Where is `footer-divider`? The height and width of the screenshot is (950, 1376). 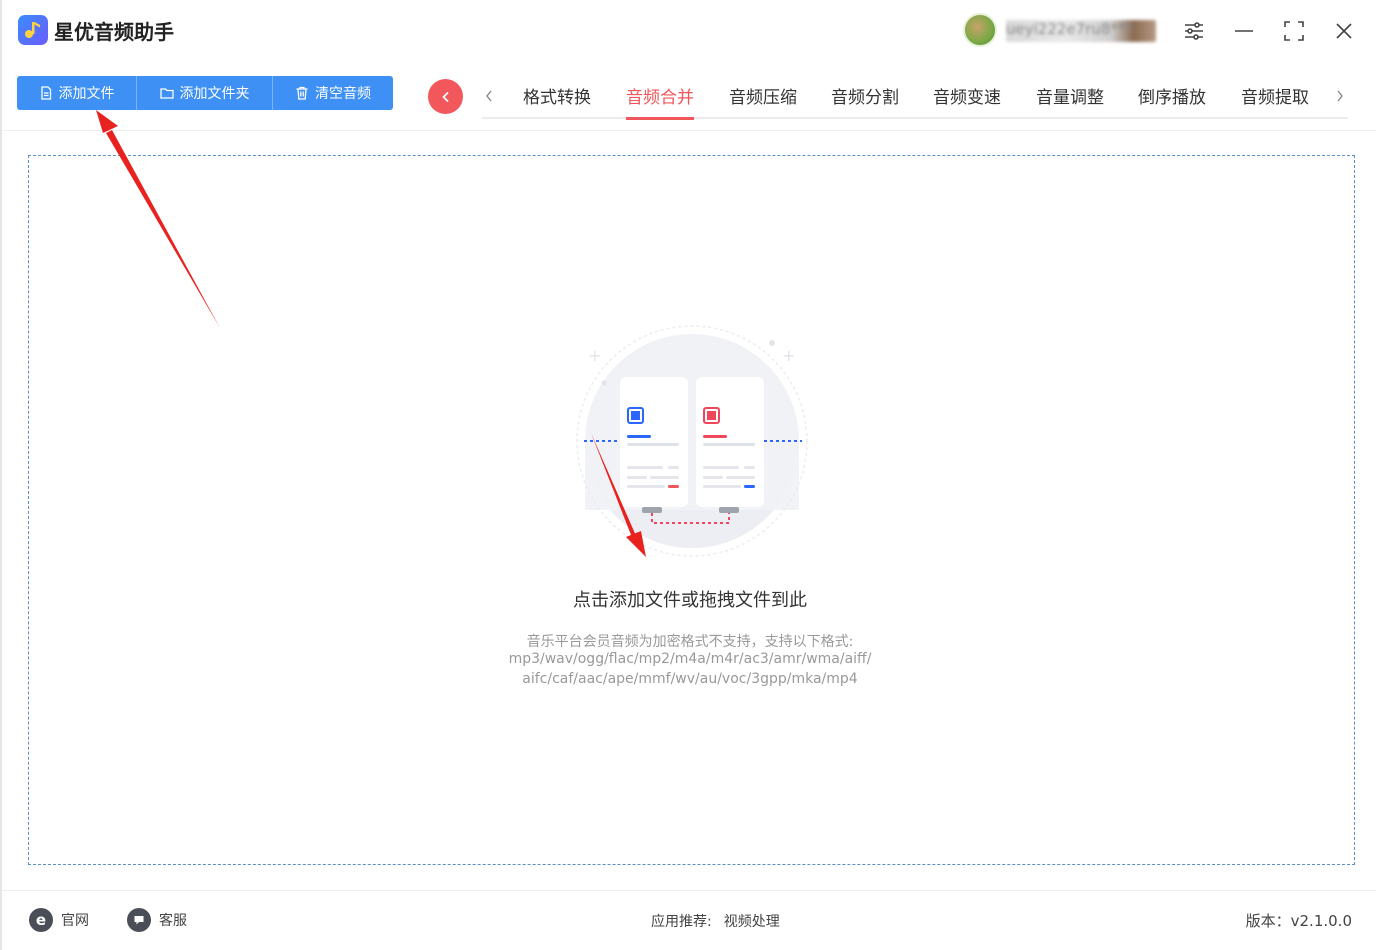
footer-divider is located at coordinates (689, 890).